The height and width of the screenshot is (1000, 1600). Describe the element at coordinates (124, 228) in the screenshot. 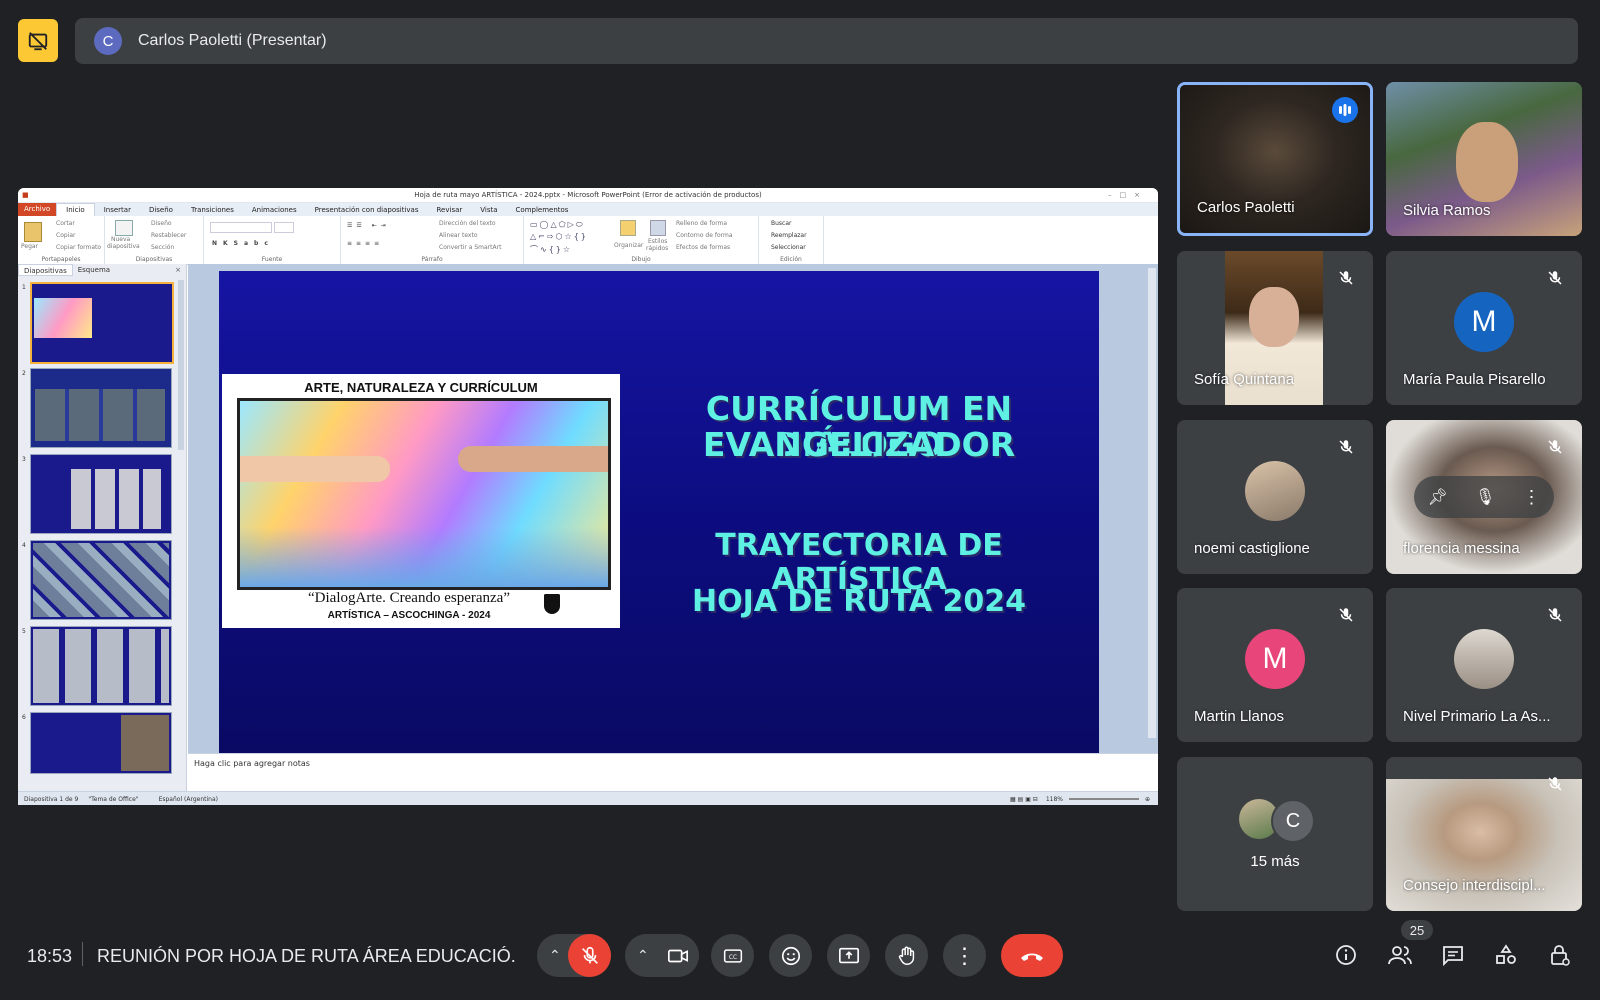

I see `new-slide-icon` at that location.